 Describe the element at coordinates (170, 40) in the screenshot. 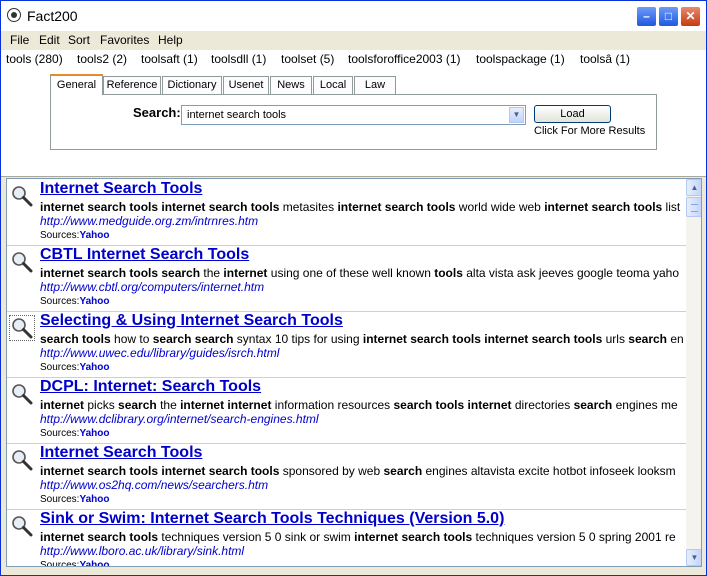

I see `menu-help: Help` at that location.